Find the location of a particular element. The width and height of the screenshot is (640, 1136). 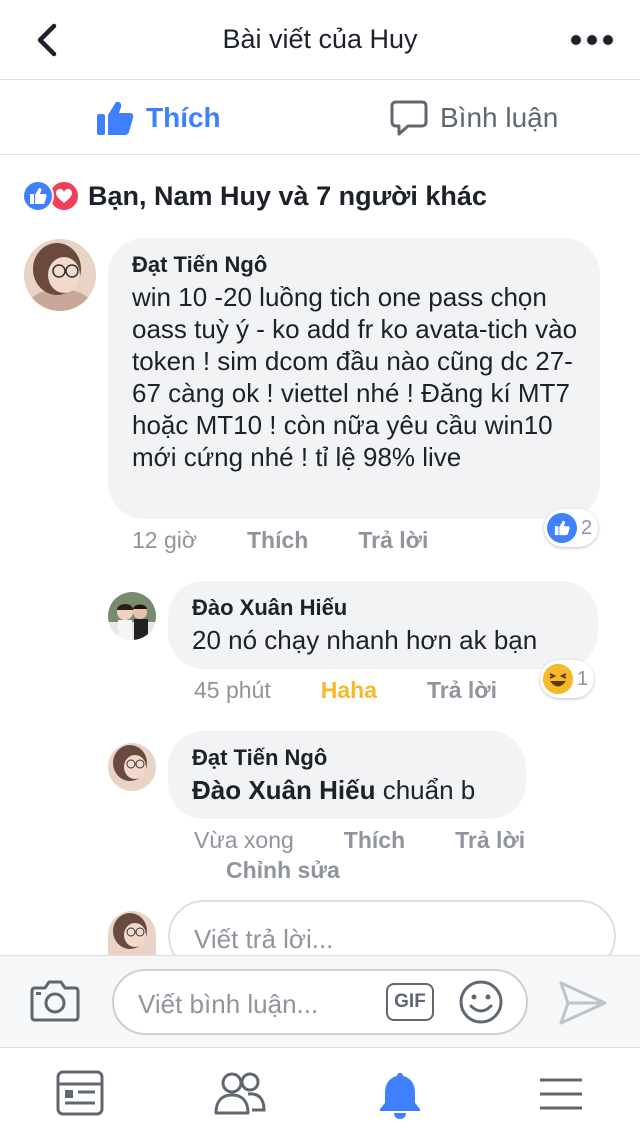

bell-icon is located at coordinates (400, 1096).